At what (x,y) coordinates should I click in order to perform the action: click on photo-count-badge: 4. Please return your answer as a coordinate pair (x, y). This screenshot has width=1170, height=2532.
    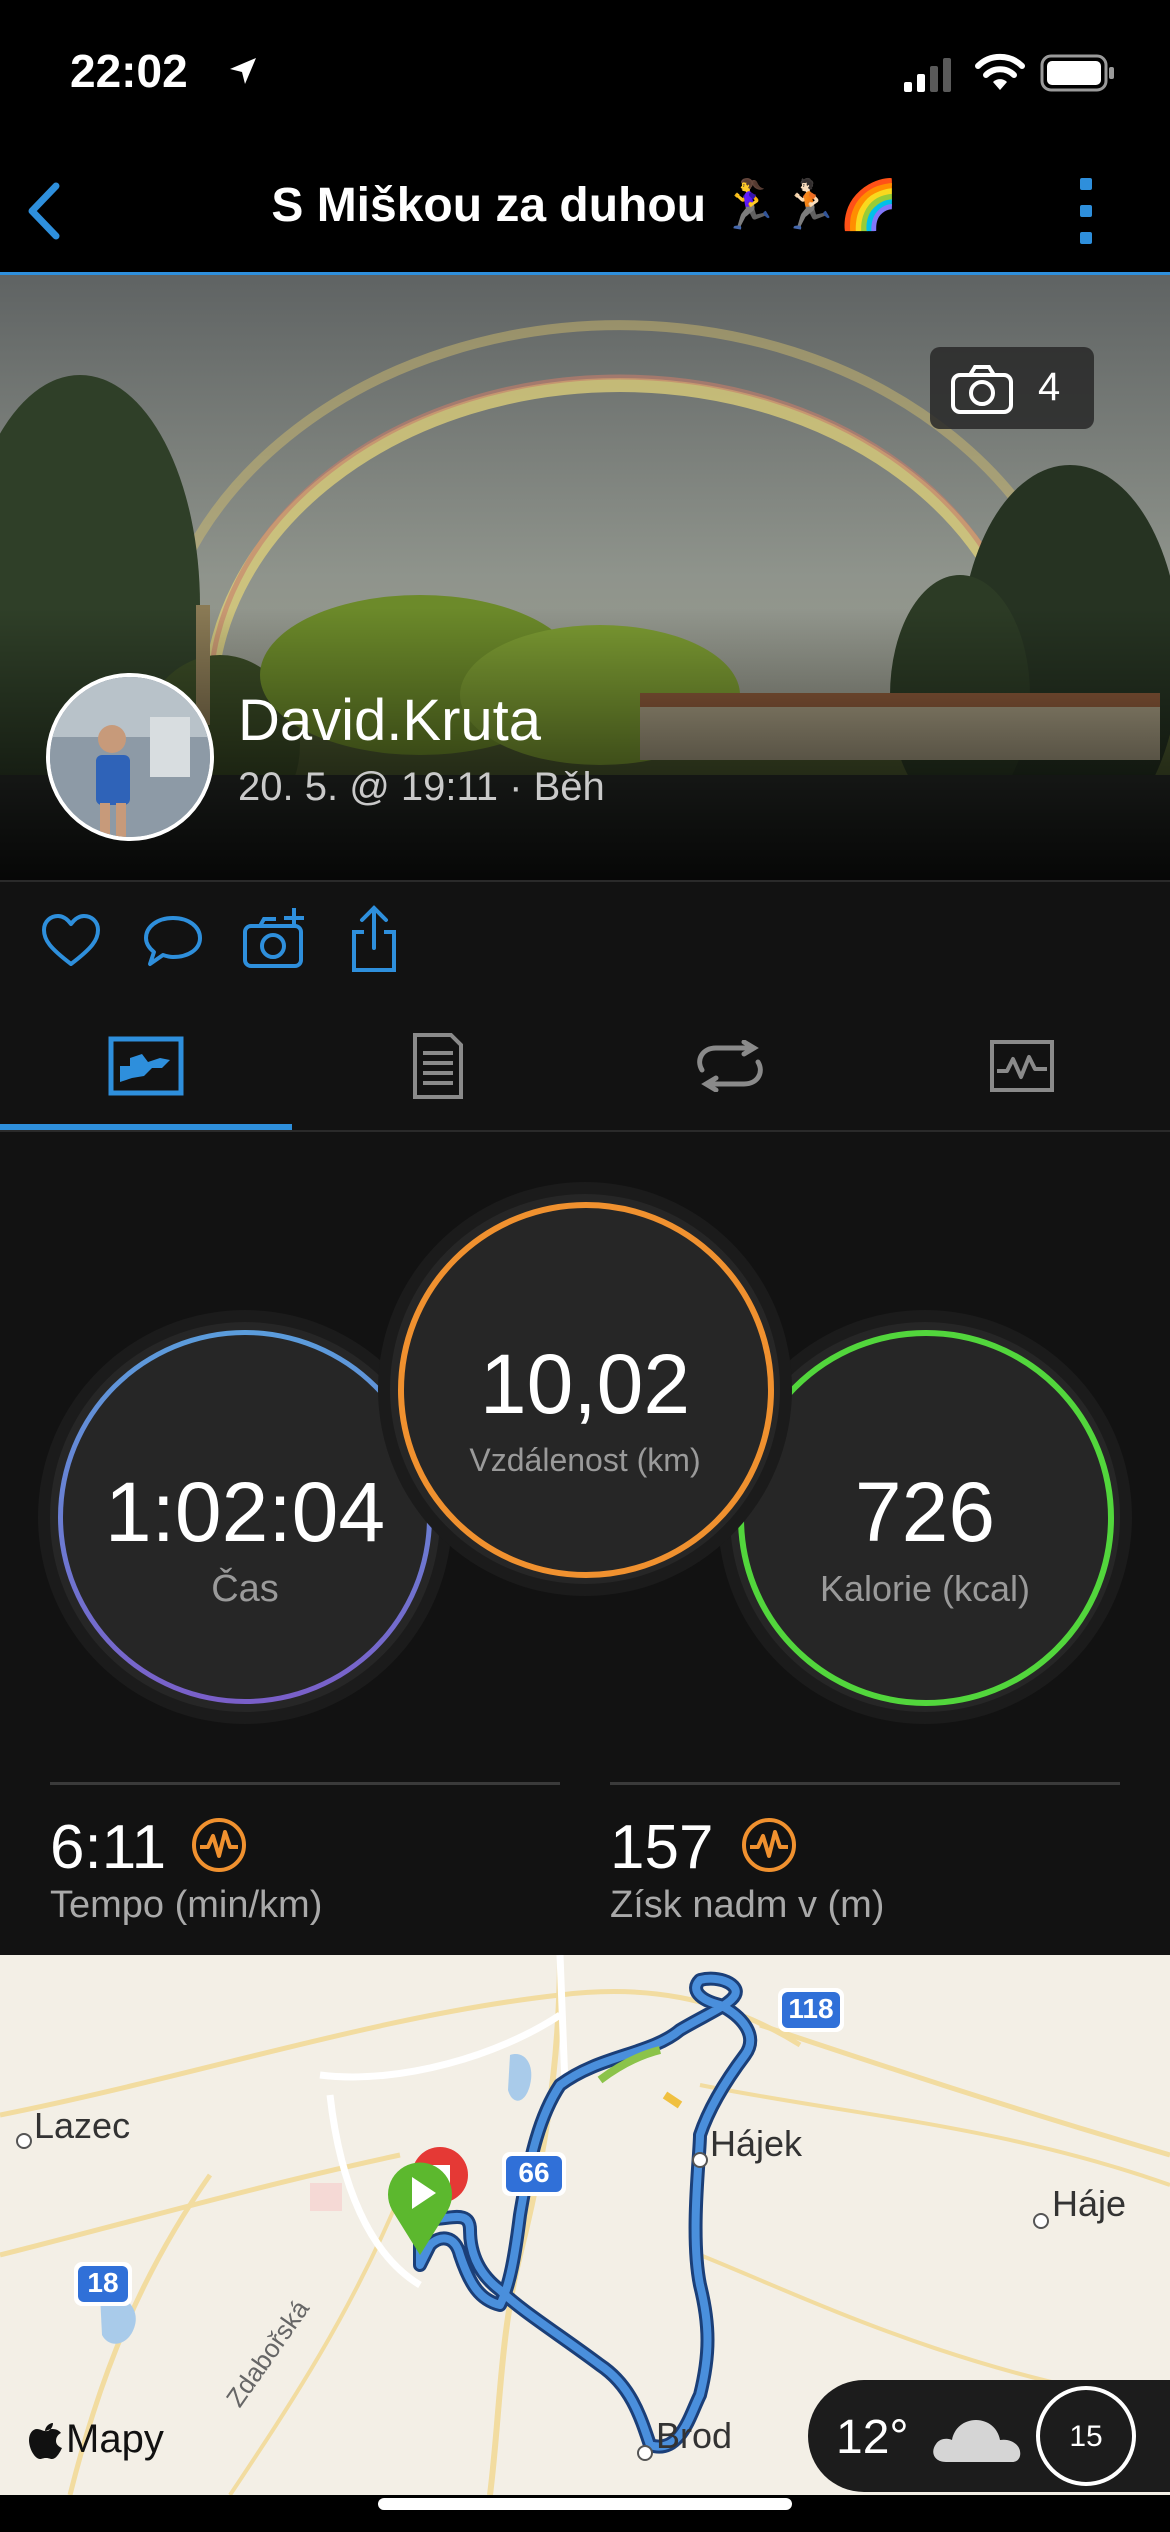
    Looking at the image, I should click on (1012, 388).